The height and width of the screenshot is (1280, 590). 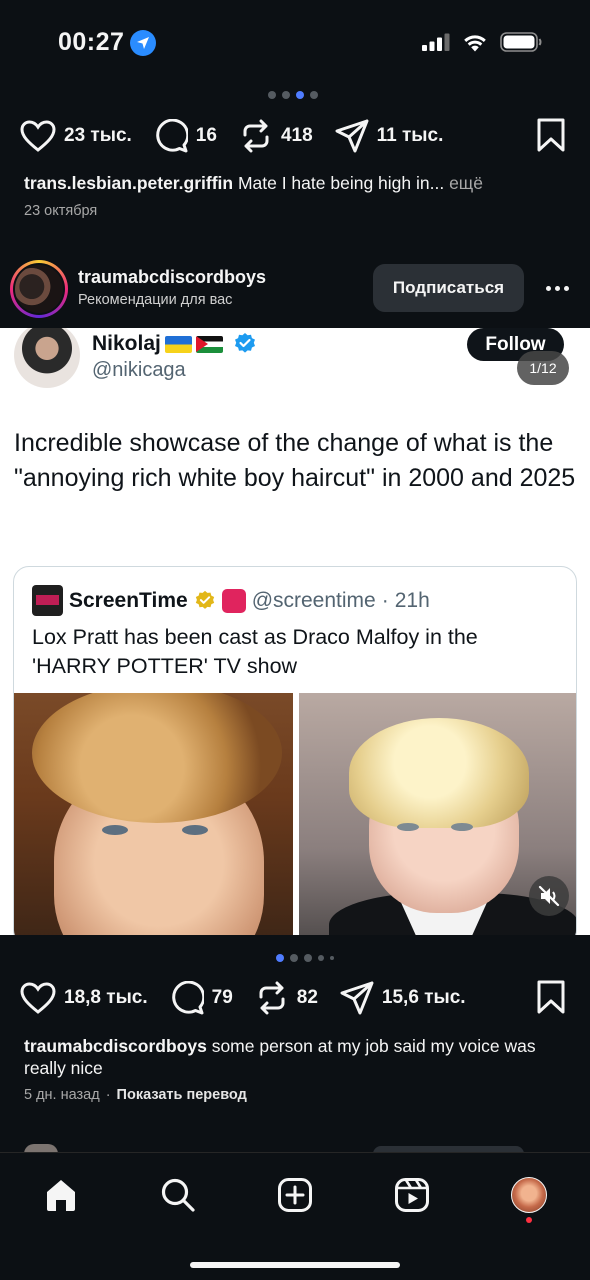 What do you see at coordinates (204, 599) in the screenshot?
I see `gold-verified-badge-icon` at bounding box center [204, 599].